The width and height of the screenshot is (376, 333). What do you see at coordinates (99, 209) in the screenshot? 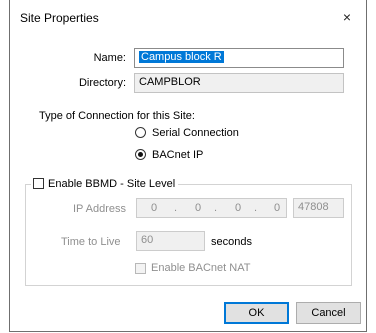
I see `ip-address-label: IP Address` at bounding box center [99, 209].